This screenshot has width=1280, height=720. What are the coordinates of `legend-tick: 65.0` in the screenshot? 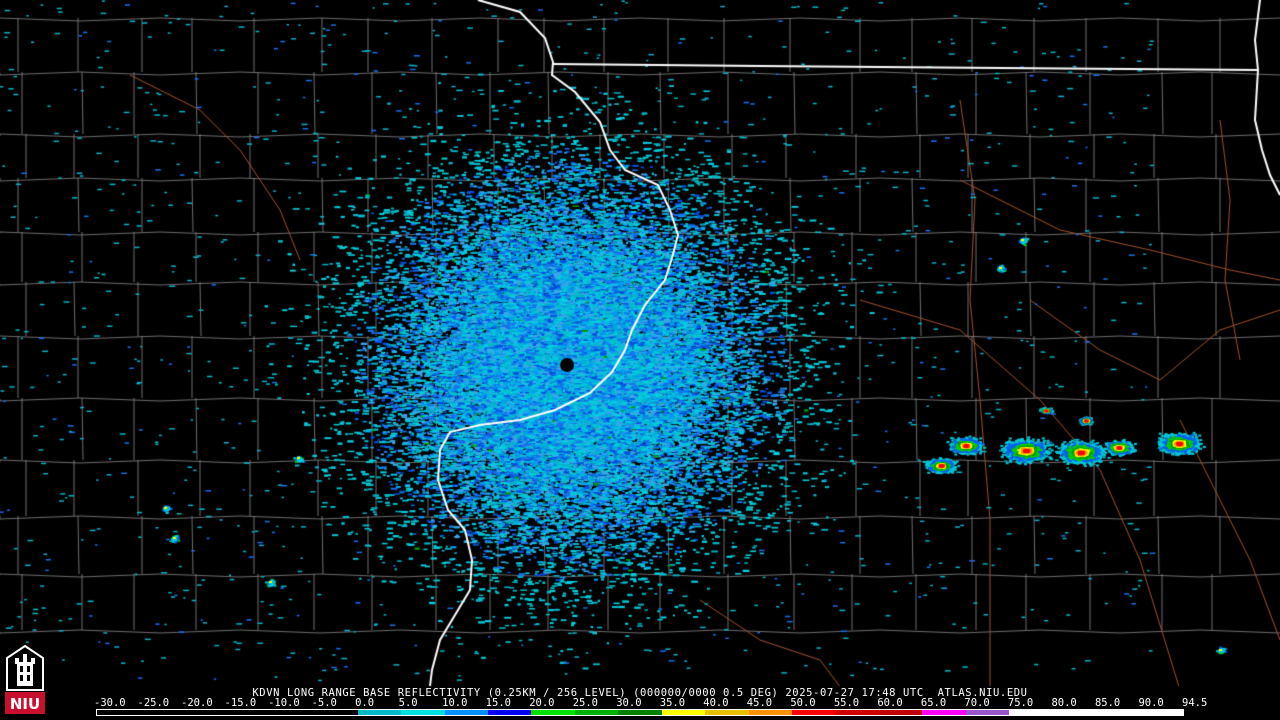 It's located at (933, 703).